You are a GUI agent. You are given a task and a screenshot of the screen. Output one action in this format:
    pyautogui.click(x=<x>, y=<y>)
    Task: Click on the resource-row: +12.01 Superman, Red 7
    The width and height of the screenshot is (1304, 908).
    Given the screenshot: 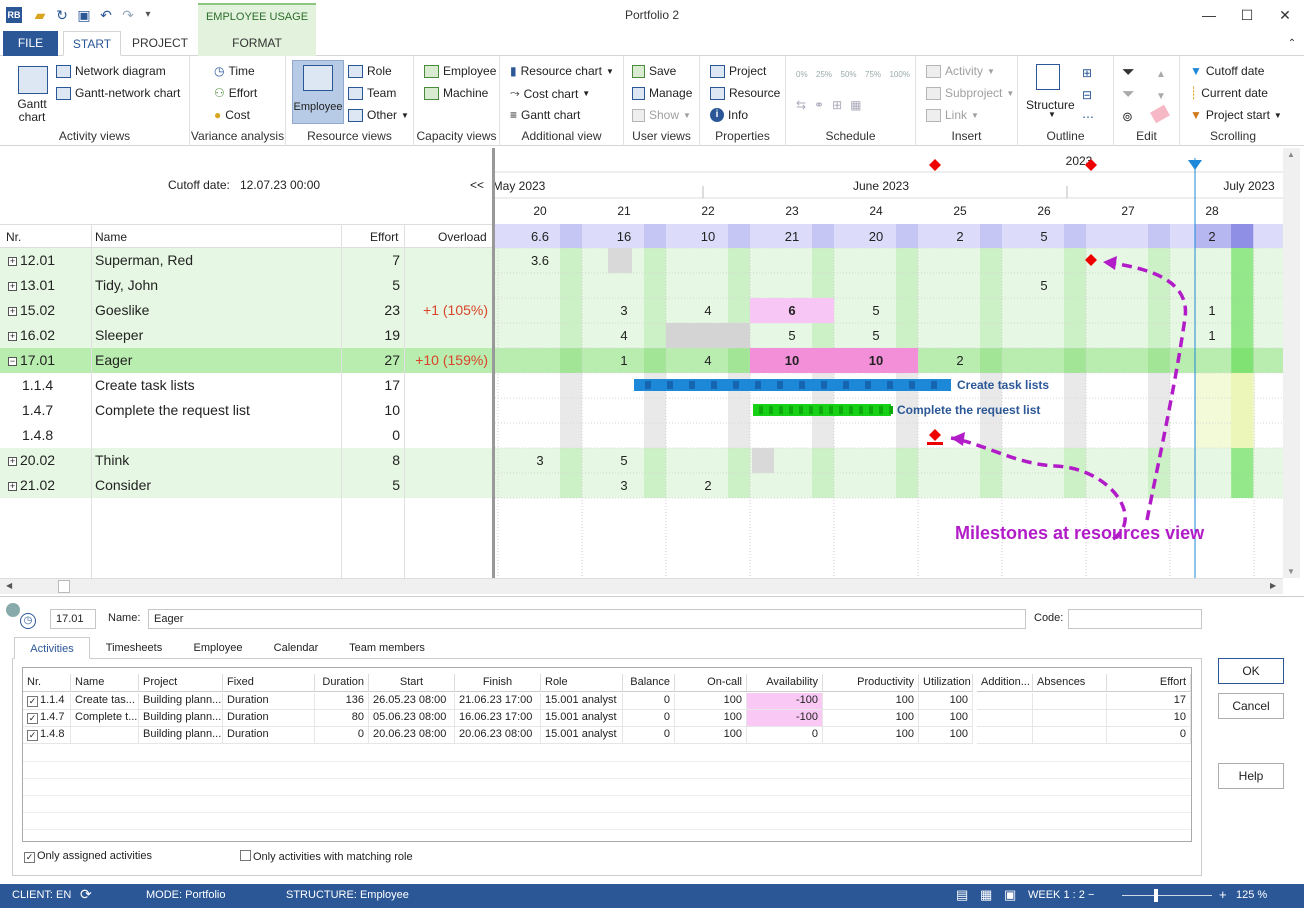 What is the action you would take?
    pyautogui.click(x=246, y=260)
    